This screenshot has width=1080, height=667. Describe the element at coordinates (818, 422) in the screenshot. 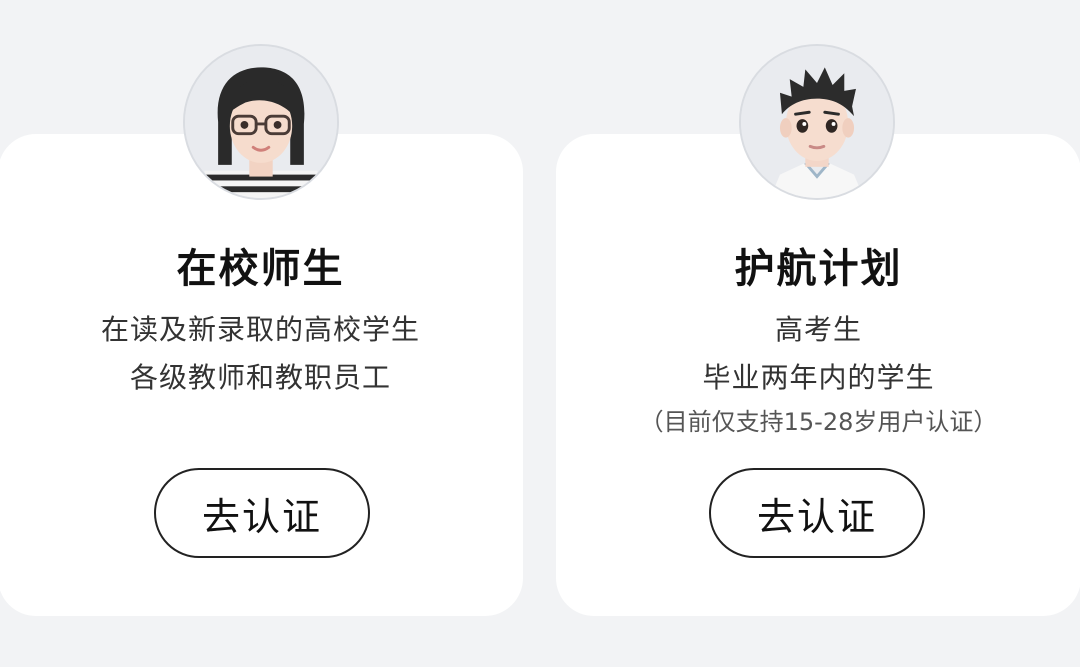

I see `card-age-note: （目前仅支持15-28岁用户认证）` at that location.